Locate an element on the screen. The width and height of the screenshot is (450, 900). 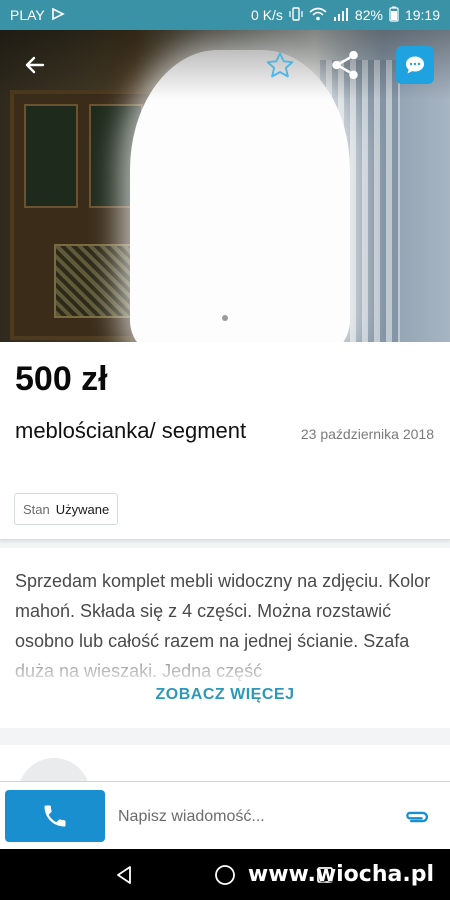
network-speed: 0 K/s is located at coordinates (267, 15).